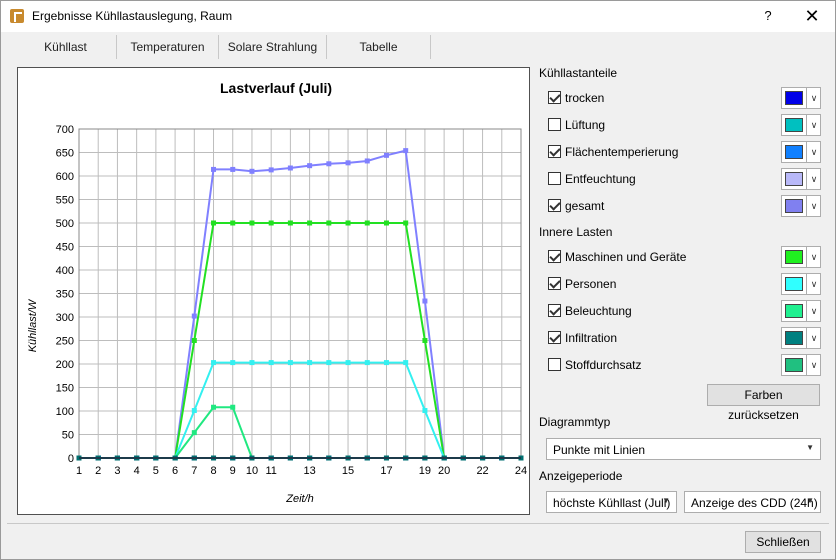 The width and height of the screenshot is (836, 560). I want to click on cdd-select: Anzeige des CDD (24h) ▼, so click(752, 502).